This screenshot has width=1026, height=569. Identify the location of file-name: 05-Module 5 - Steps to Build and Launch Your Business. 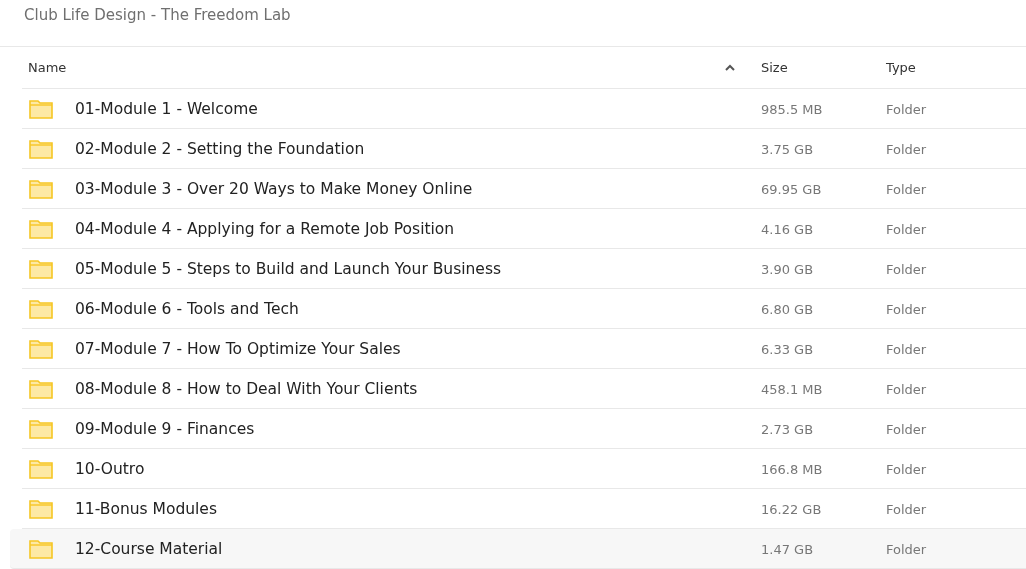
(288, 268).